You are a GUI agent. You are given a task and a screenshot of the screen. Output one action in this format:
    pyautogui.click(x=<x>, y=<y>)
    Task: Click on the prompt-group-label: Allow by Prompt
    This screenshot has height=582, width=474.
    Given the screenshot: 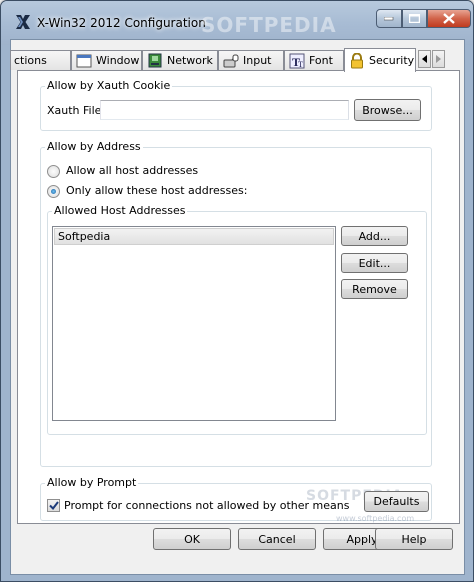 What is the action you would take?
    pyautogui.click(x=92, y=482)
    